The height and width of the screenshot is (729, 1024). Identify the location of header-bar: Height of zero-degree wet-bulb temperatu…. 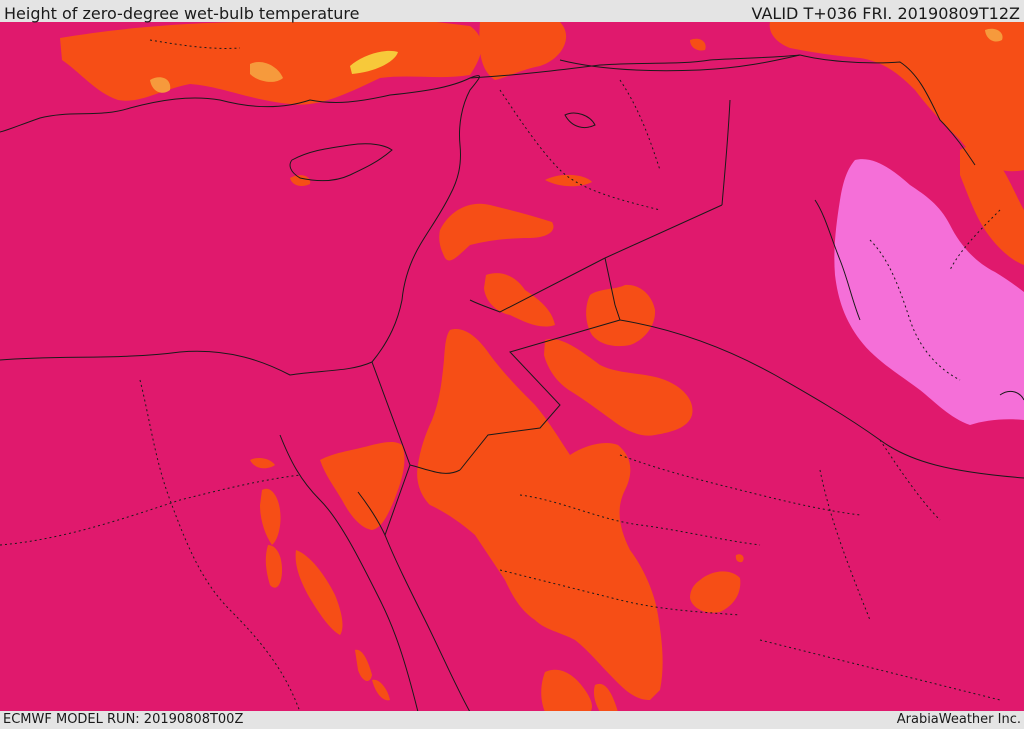
(512, 11).